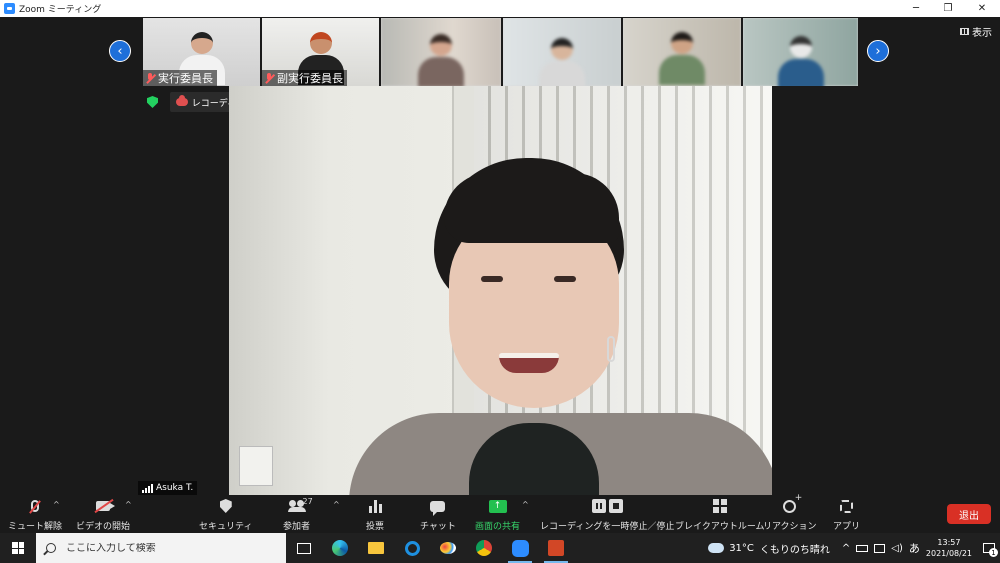  I want to click on leave-meeting-button: 退出, so click(969, 514).